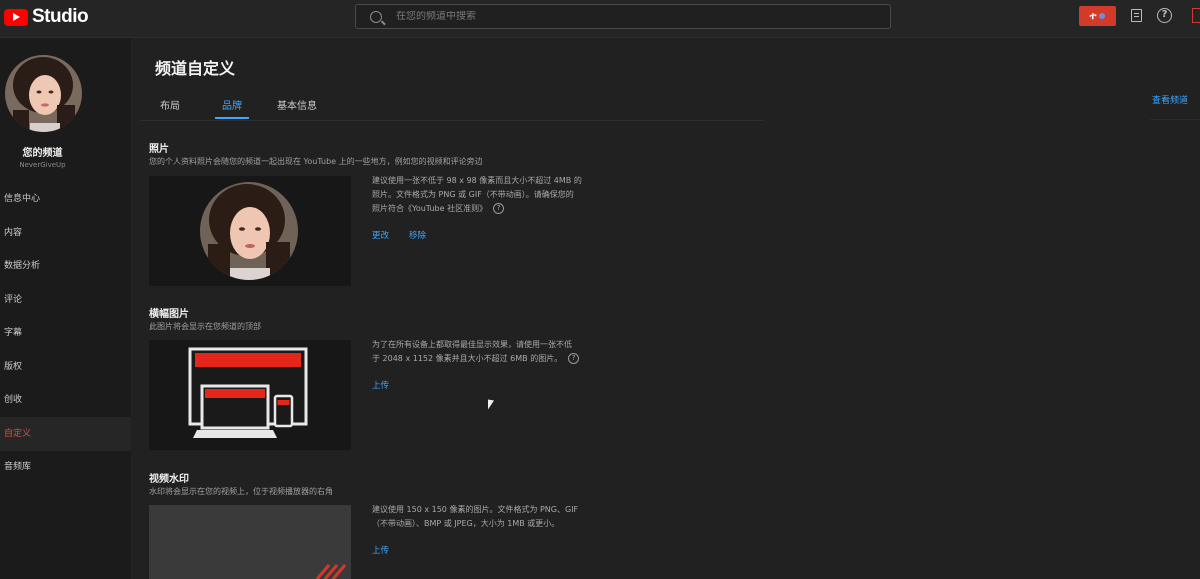 The image size is (1200, 579). I want to click on search-icon, so click(376, 16).